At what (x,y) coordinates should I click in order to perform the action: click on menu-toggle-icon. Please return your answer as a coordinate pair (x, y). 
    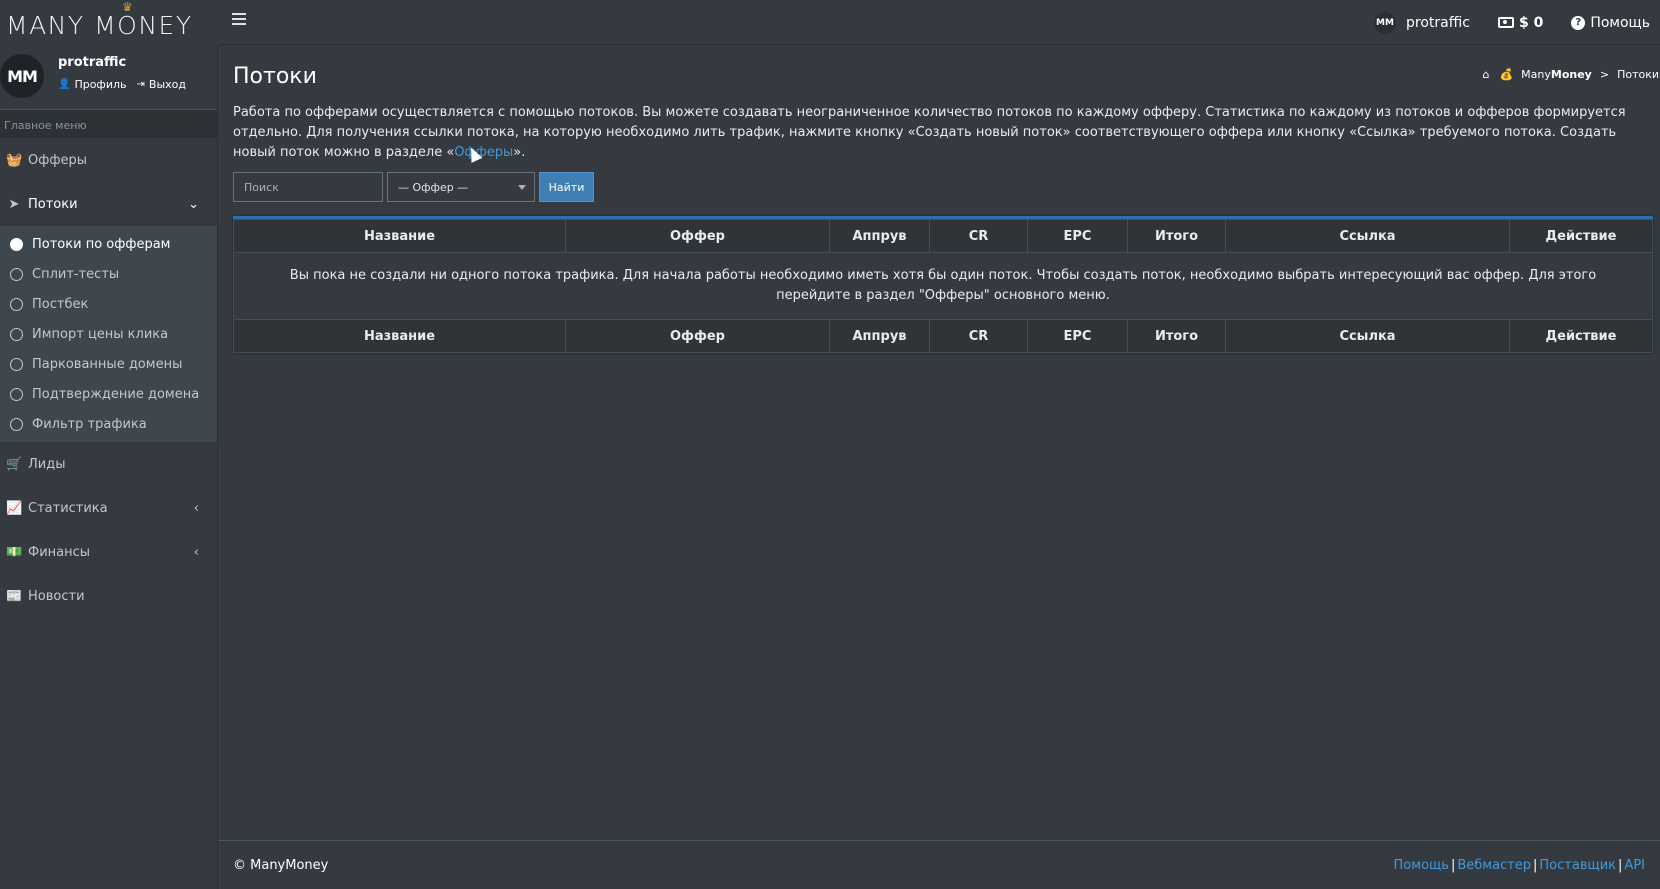
    Looking at the image, I should click on (239, 19).